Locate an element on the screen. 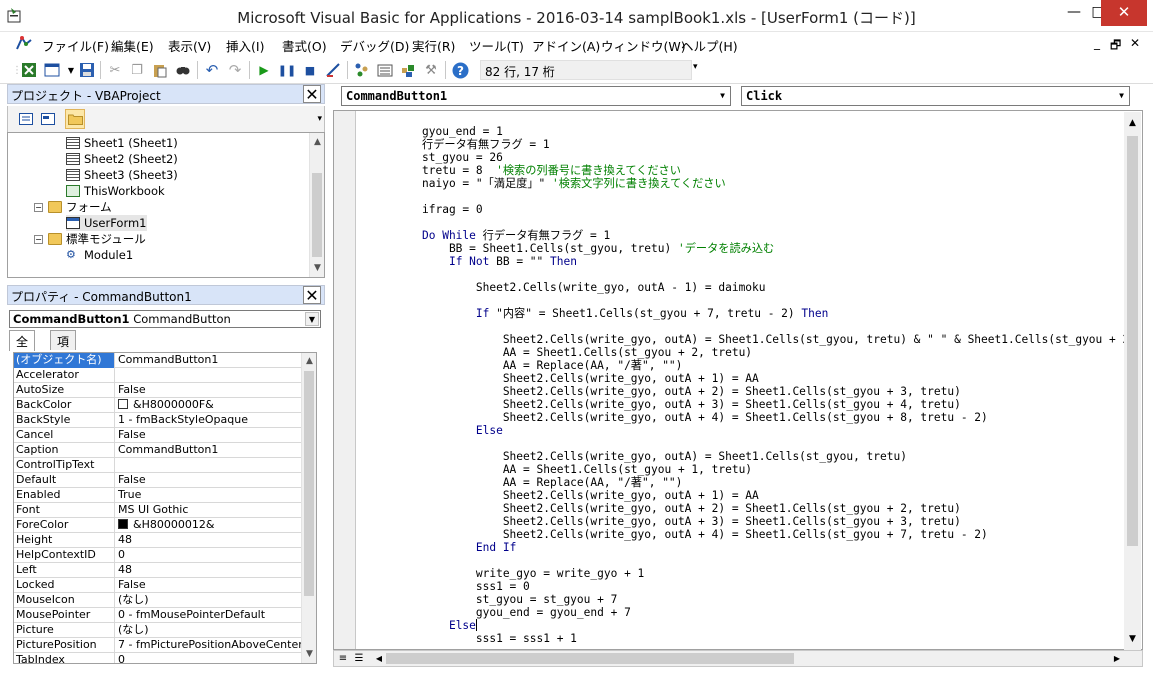  code-line: AA = Sheet1.Cells(st_gyou + 1, tretu) is located at coordinates (587, 469).